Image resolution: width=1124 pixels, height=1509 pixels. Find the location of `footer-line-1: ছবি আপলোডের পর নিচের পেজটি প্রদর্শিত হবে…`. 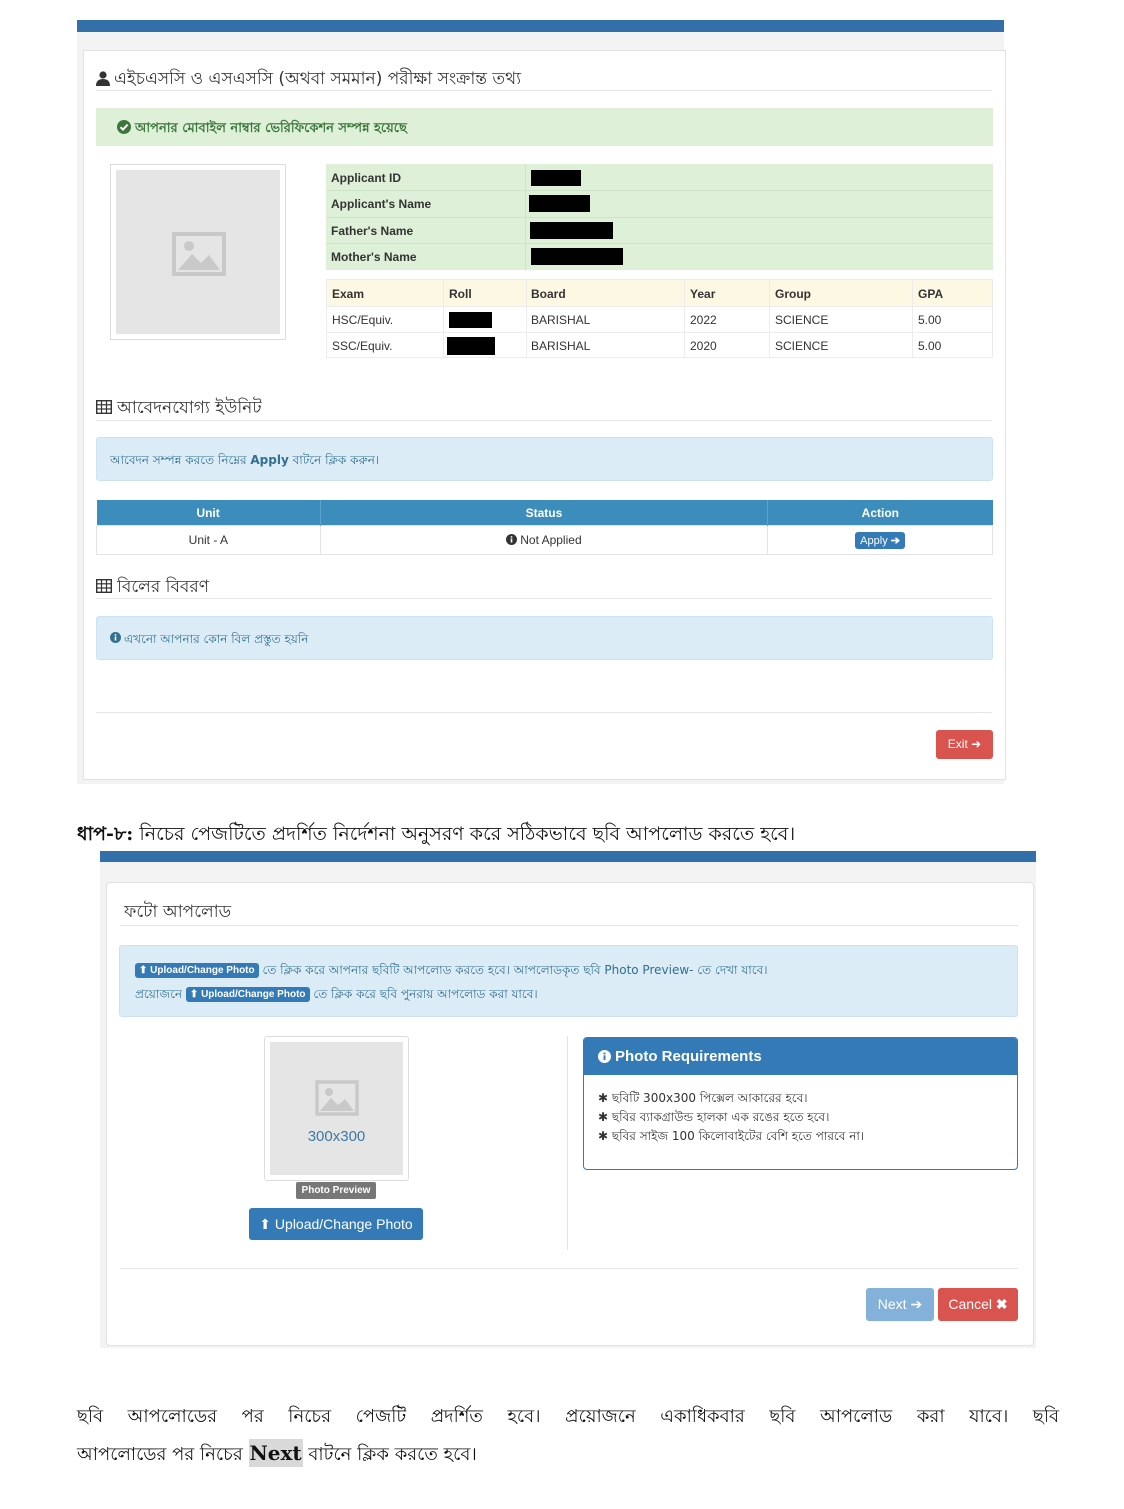

footer-line-1: ছবি আপলোডের পর নিচের পেজটি প্রদর্শিত হবে… is located at coordinates (568, 1416).